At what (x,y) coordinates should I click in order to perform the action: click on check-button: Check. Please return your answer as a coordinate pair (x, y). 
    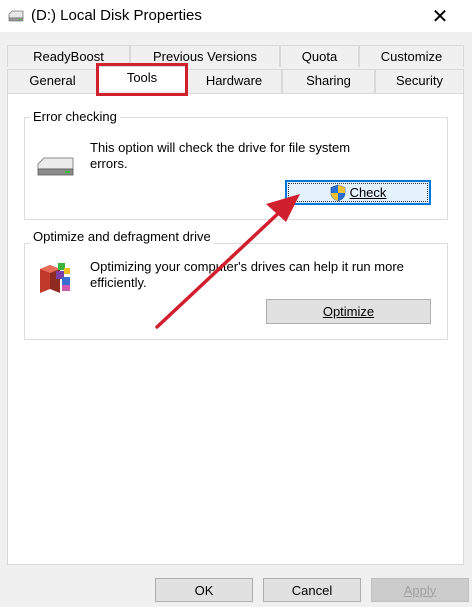
    Looking at the image, I should click on (358, 192).